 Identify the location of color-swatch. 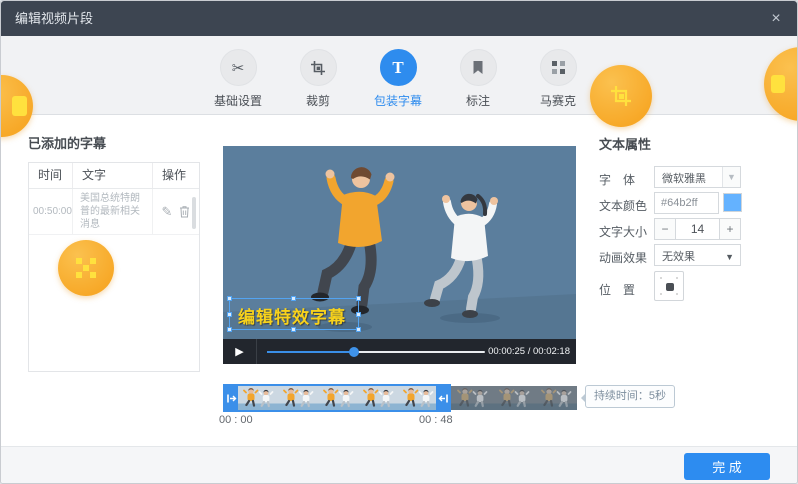
(732, 202).